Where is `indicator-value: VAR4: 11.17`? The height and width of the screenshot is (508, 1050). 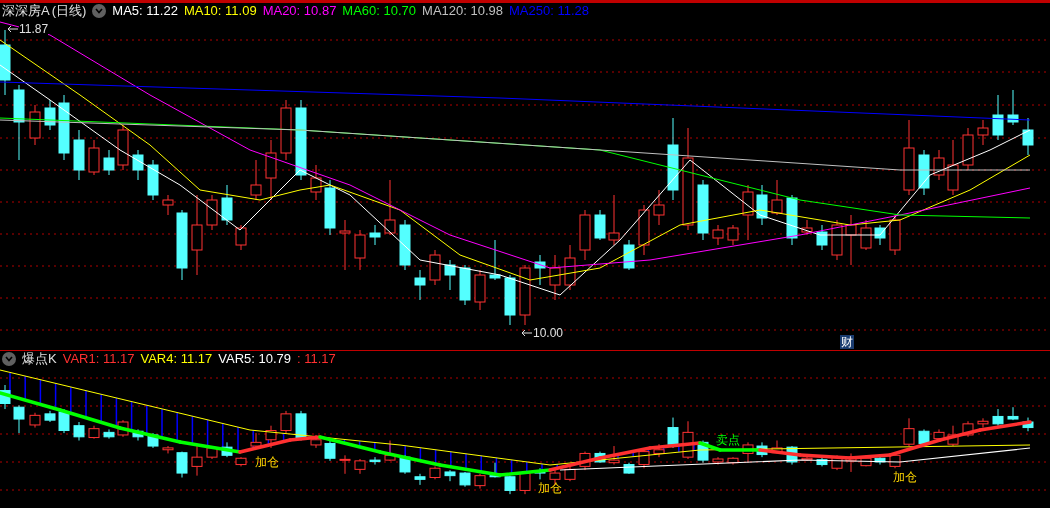
indicator-value: VAR4: 11.17 is located at coordinates (176, 359).